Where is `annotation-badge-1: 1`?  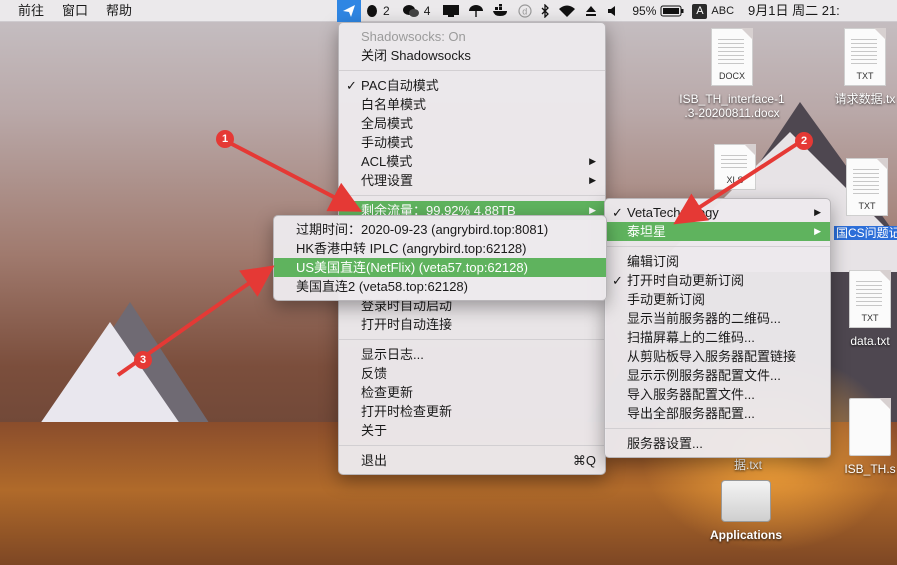 annotation-badge-1: 1 is located at coordinates (225, 139).